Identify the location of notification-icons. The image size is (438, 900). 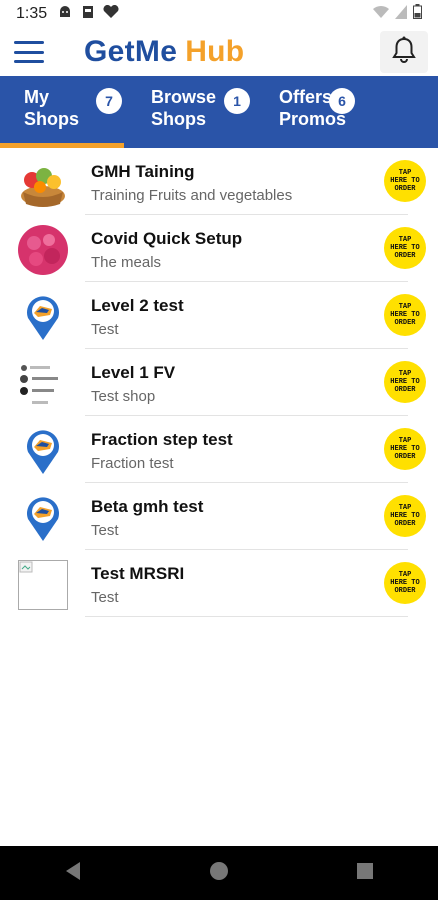
(88, 14).